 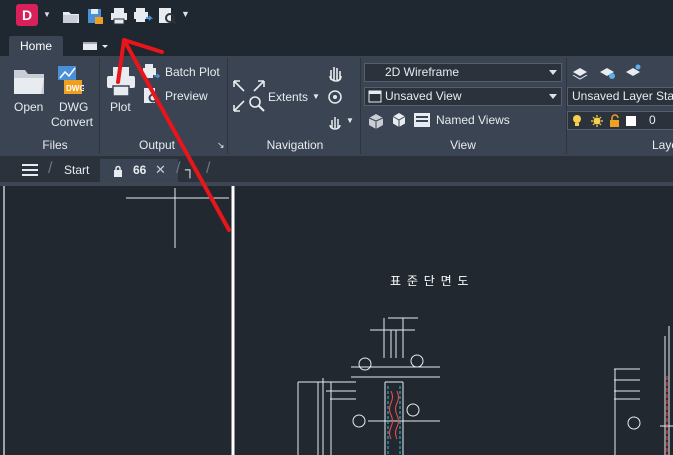 I want to click on hamburger-menu-icon, so click(x=30, y=170).